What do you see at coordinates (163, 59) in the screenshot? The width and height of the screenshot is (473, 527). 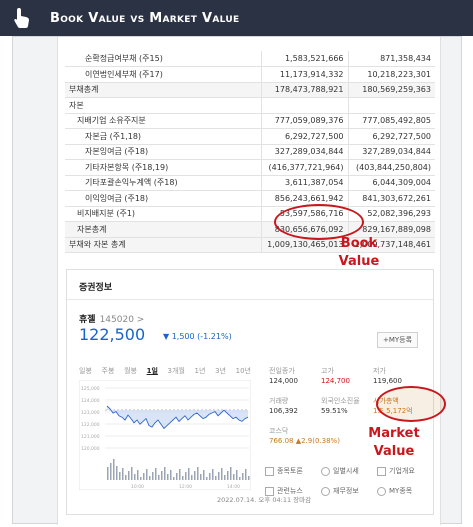 I see `row-label: 순확정급여부채 (주15)` at bounding box center [163, 59].